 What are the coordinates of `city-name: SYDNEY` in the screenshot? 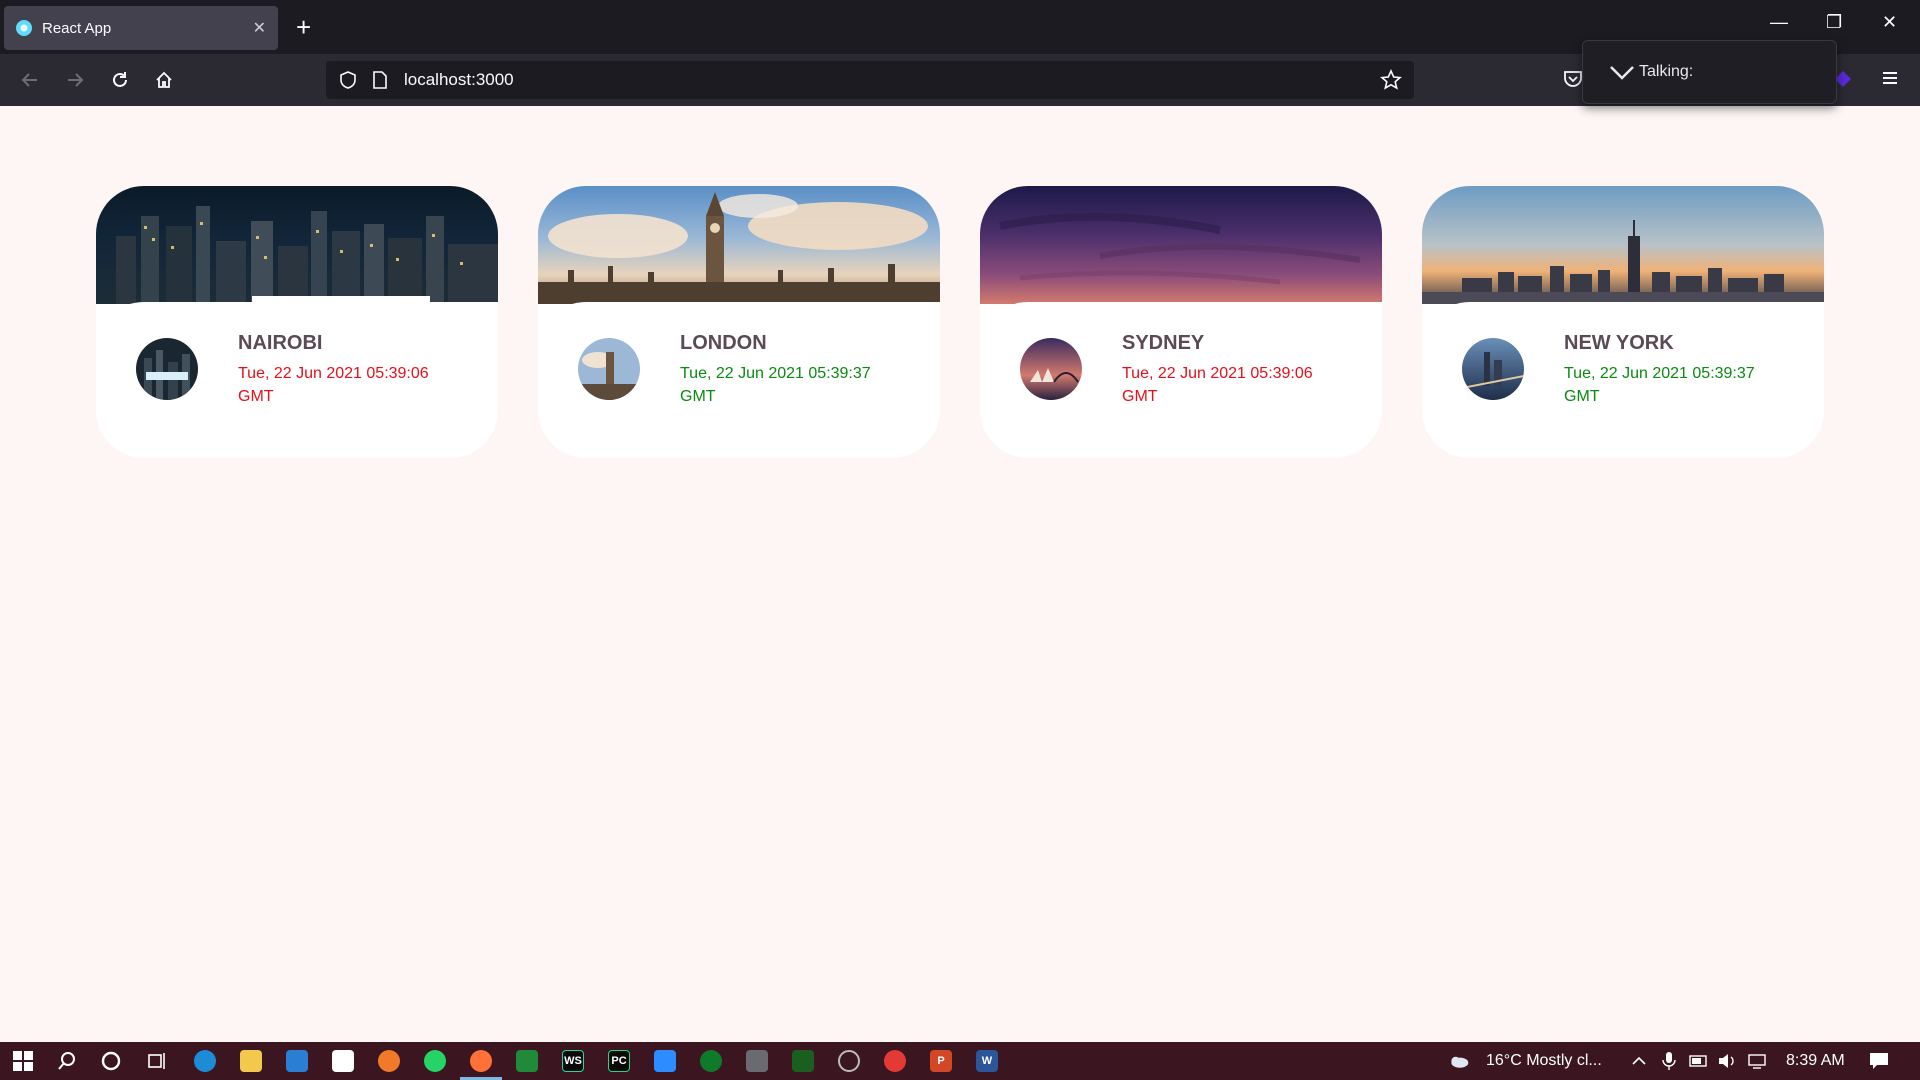 It's located at (1163, 343).